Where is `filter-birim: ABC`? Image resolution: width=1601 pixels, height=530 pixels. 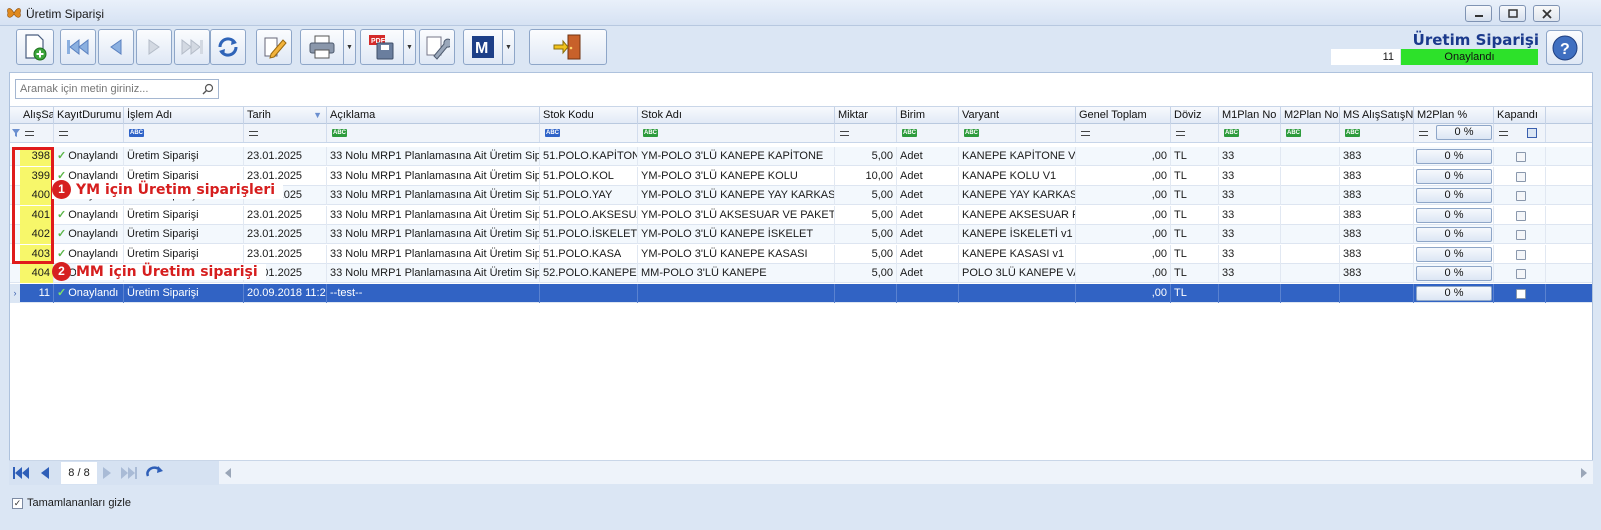
filter-birim: ABC is located at coordinates (928, 133).